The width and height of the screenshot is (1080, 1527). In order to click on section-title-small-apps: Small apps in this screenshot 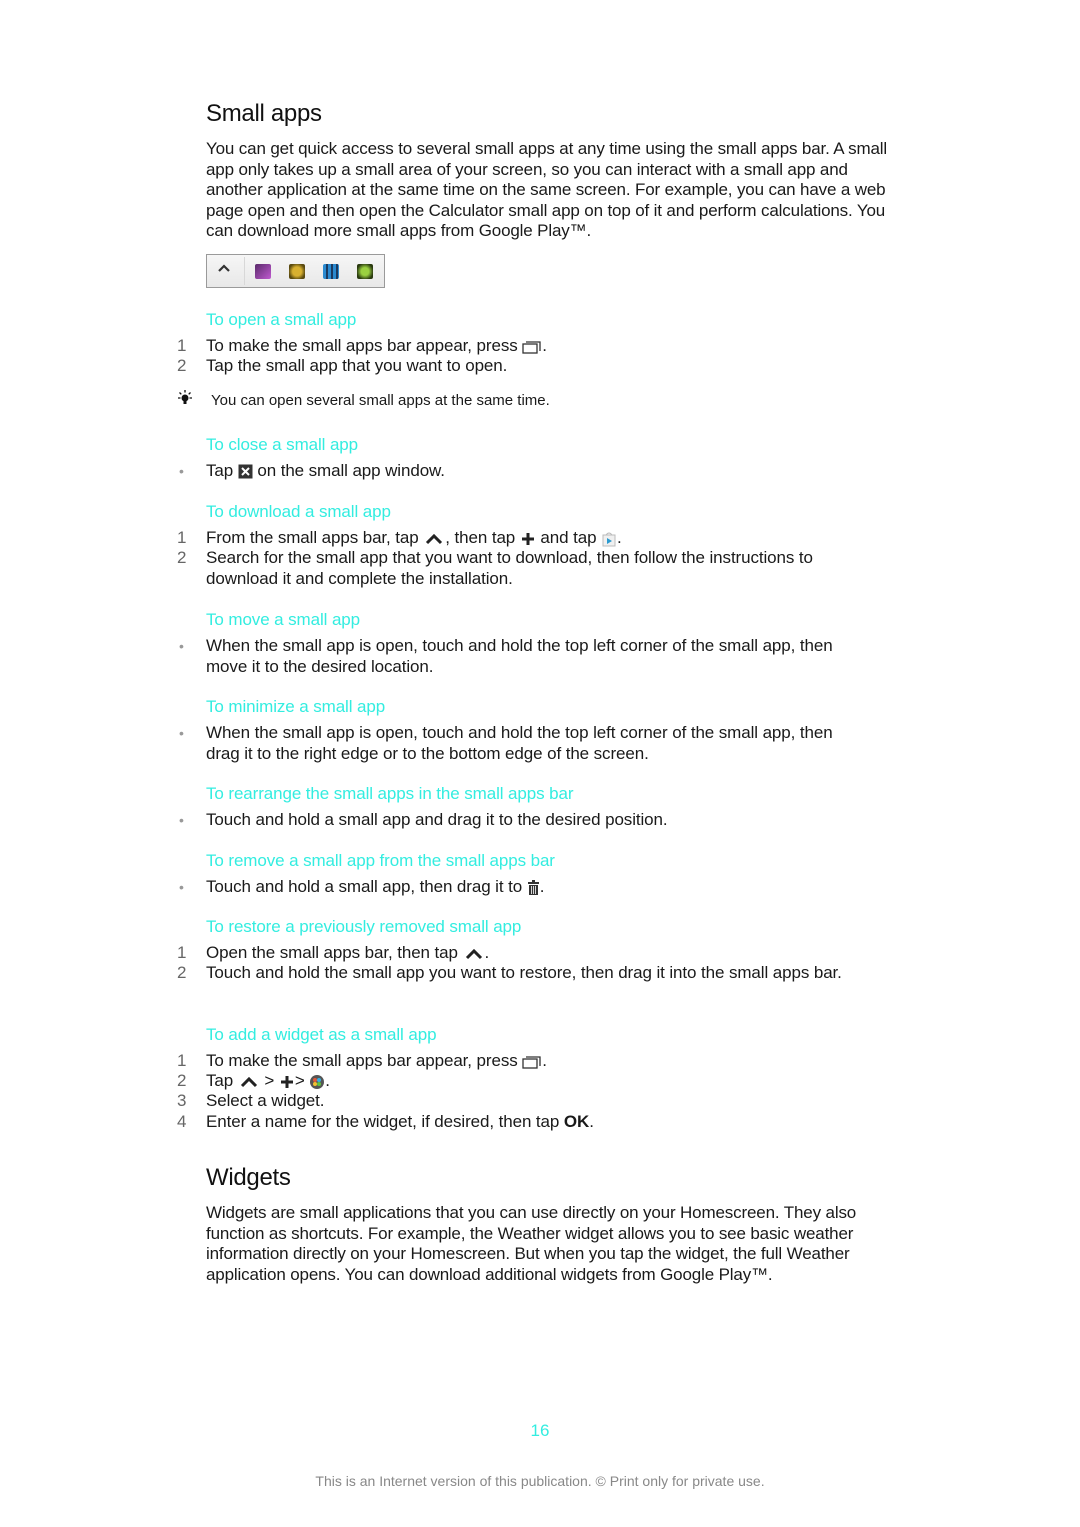, I will do `click(264, 113)`.